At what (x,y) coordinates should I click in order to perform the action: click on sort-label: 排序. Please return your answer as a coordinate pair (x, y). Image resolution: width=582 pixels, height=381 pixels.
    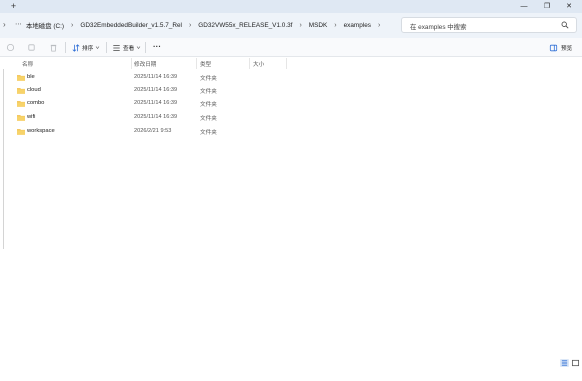
    Looking at the image, I should click on (88, 48).